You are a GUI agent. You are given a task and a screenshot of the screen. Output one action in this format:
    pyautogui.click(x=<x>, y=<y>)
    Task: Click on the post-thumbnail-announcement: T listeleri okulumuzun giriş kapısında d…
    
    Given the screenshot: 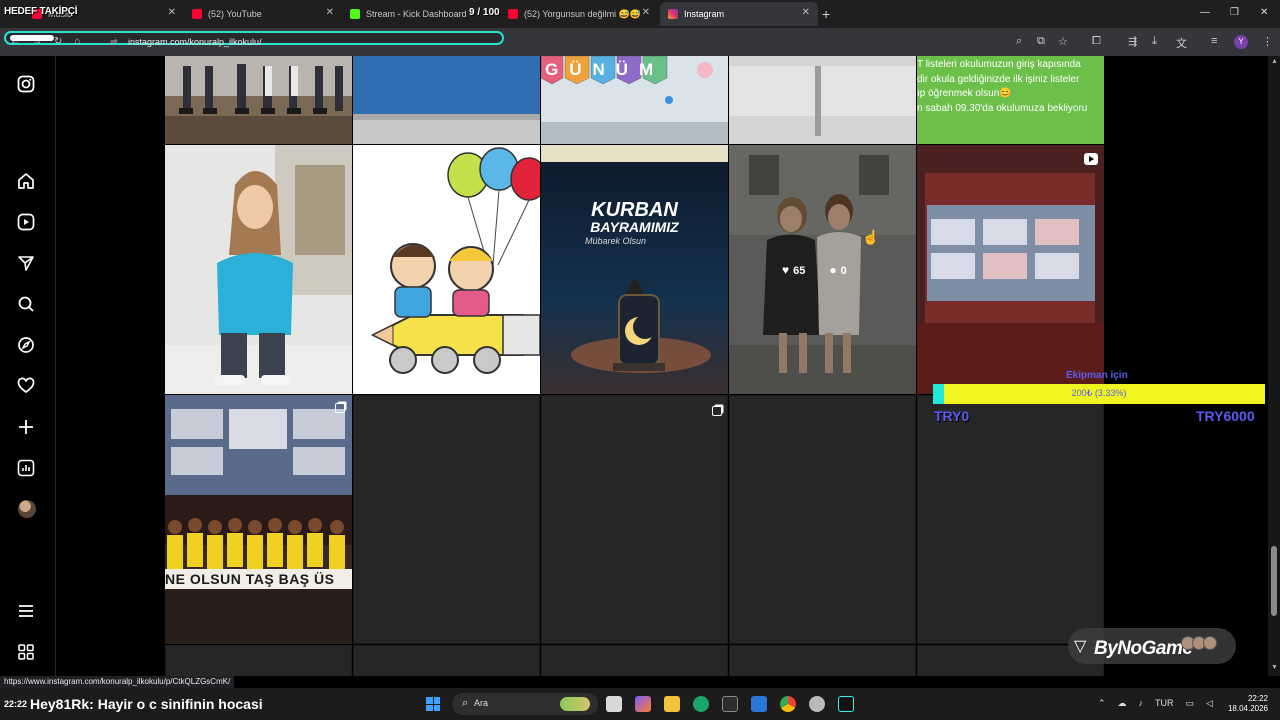 What is the action you would take?
    pyautogui.click(x=1010, y=100)
    